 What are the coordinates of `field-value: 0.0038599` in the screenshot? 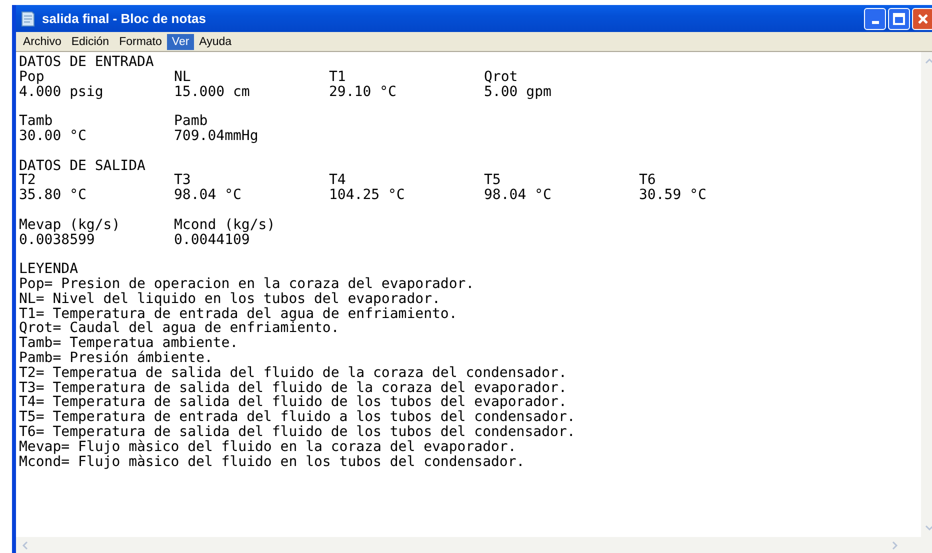 It's located at (57, 240).